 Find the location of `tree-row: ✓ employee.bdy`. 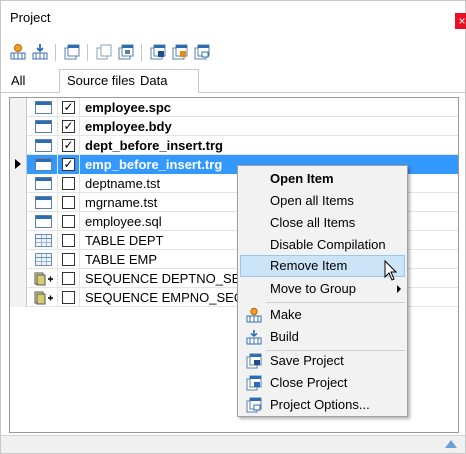

tree-row: ✓ employee.bdy is located at coordinates (234, 126).